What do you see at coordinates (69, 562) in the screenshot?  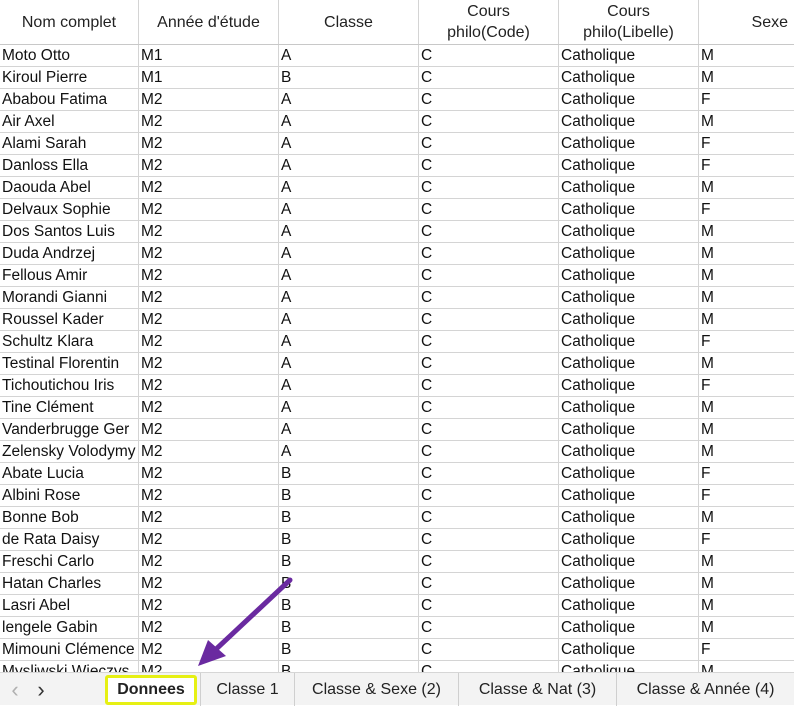 I see `cell-nom-complet: Freschi Carlo` at bounding box center [69, 562].